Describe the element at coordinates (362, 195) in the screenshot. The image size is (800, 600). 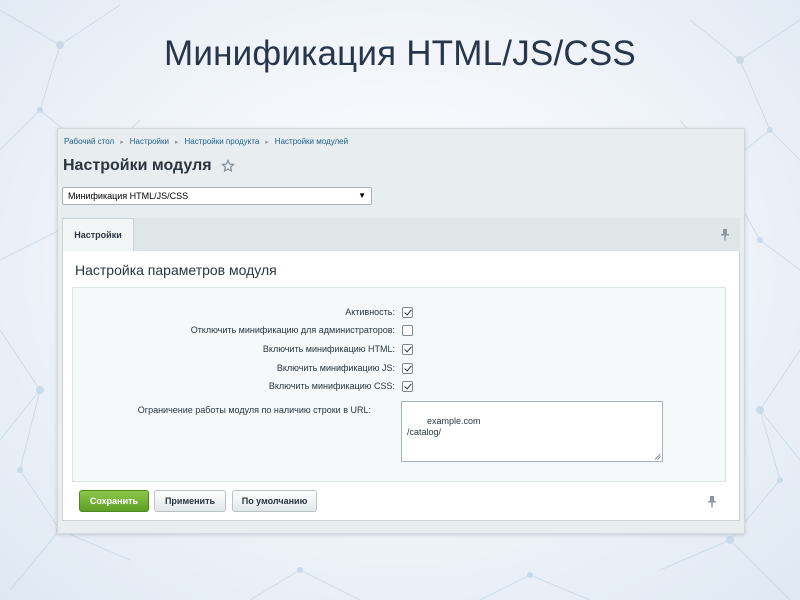
I see `dropdown-arrow-icon: ▼` at that location.